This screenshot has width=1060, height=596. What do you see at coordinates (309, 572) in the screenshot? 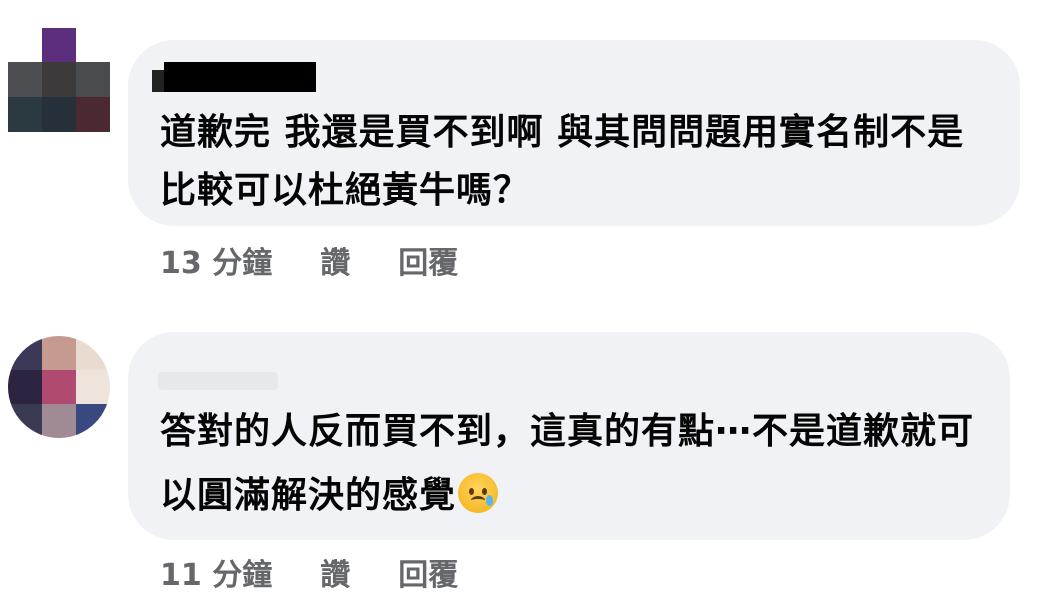
I see `comment-actions: 11 分鐘 讚 回覆` at bounding box center [309, 572].